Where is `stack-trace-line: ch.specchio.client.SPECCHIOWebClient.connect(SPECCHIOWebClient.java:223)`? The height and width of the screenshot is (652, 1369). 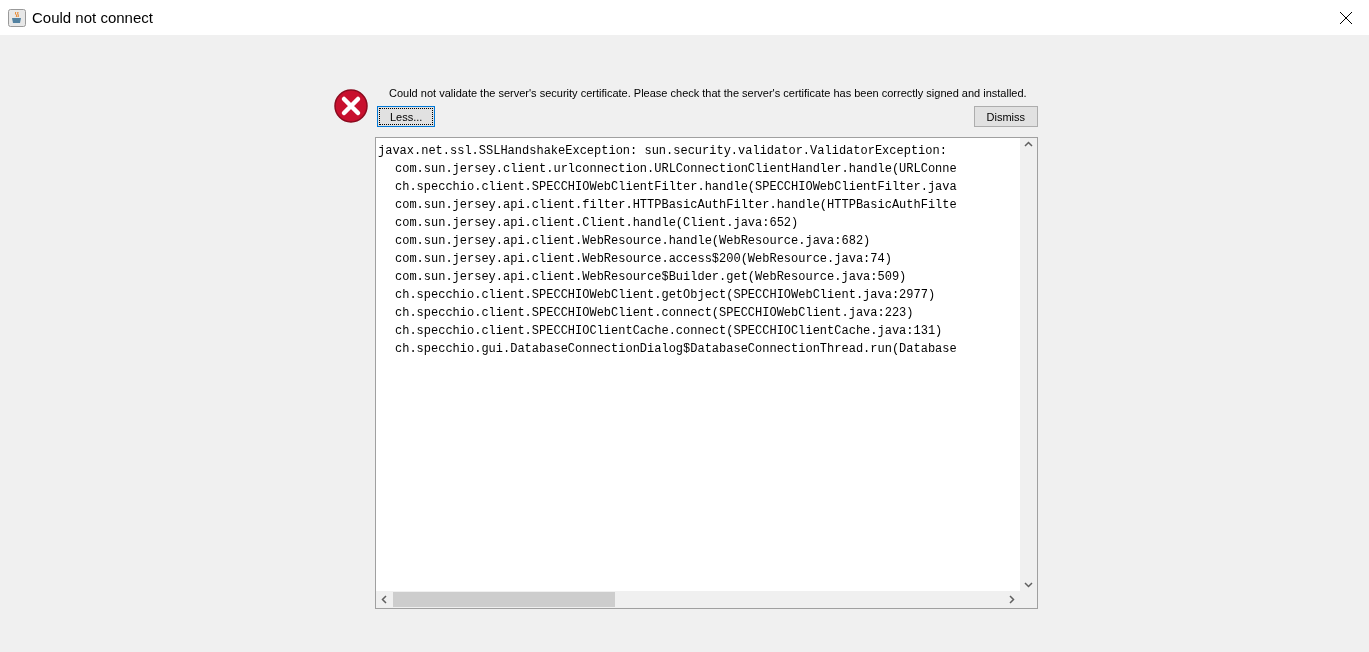 stack-trace-line: ch.specchio.client.SPECCHIOWebClient.connect(SPECCHIOWebClient.java:223) is located at coordinates (654, 313).